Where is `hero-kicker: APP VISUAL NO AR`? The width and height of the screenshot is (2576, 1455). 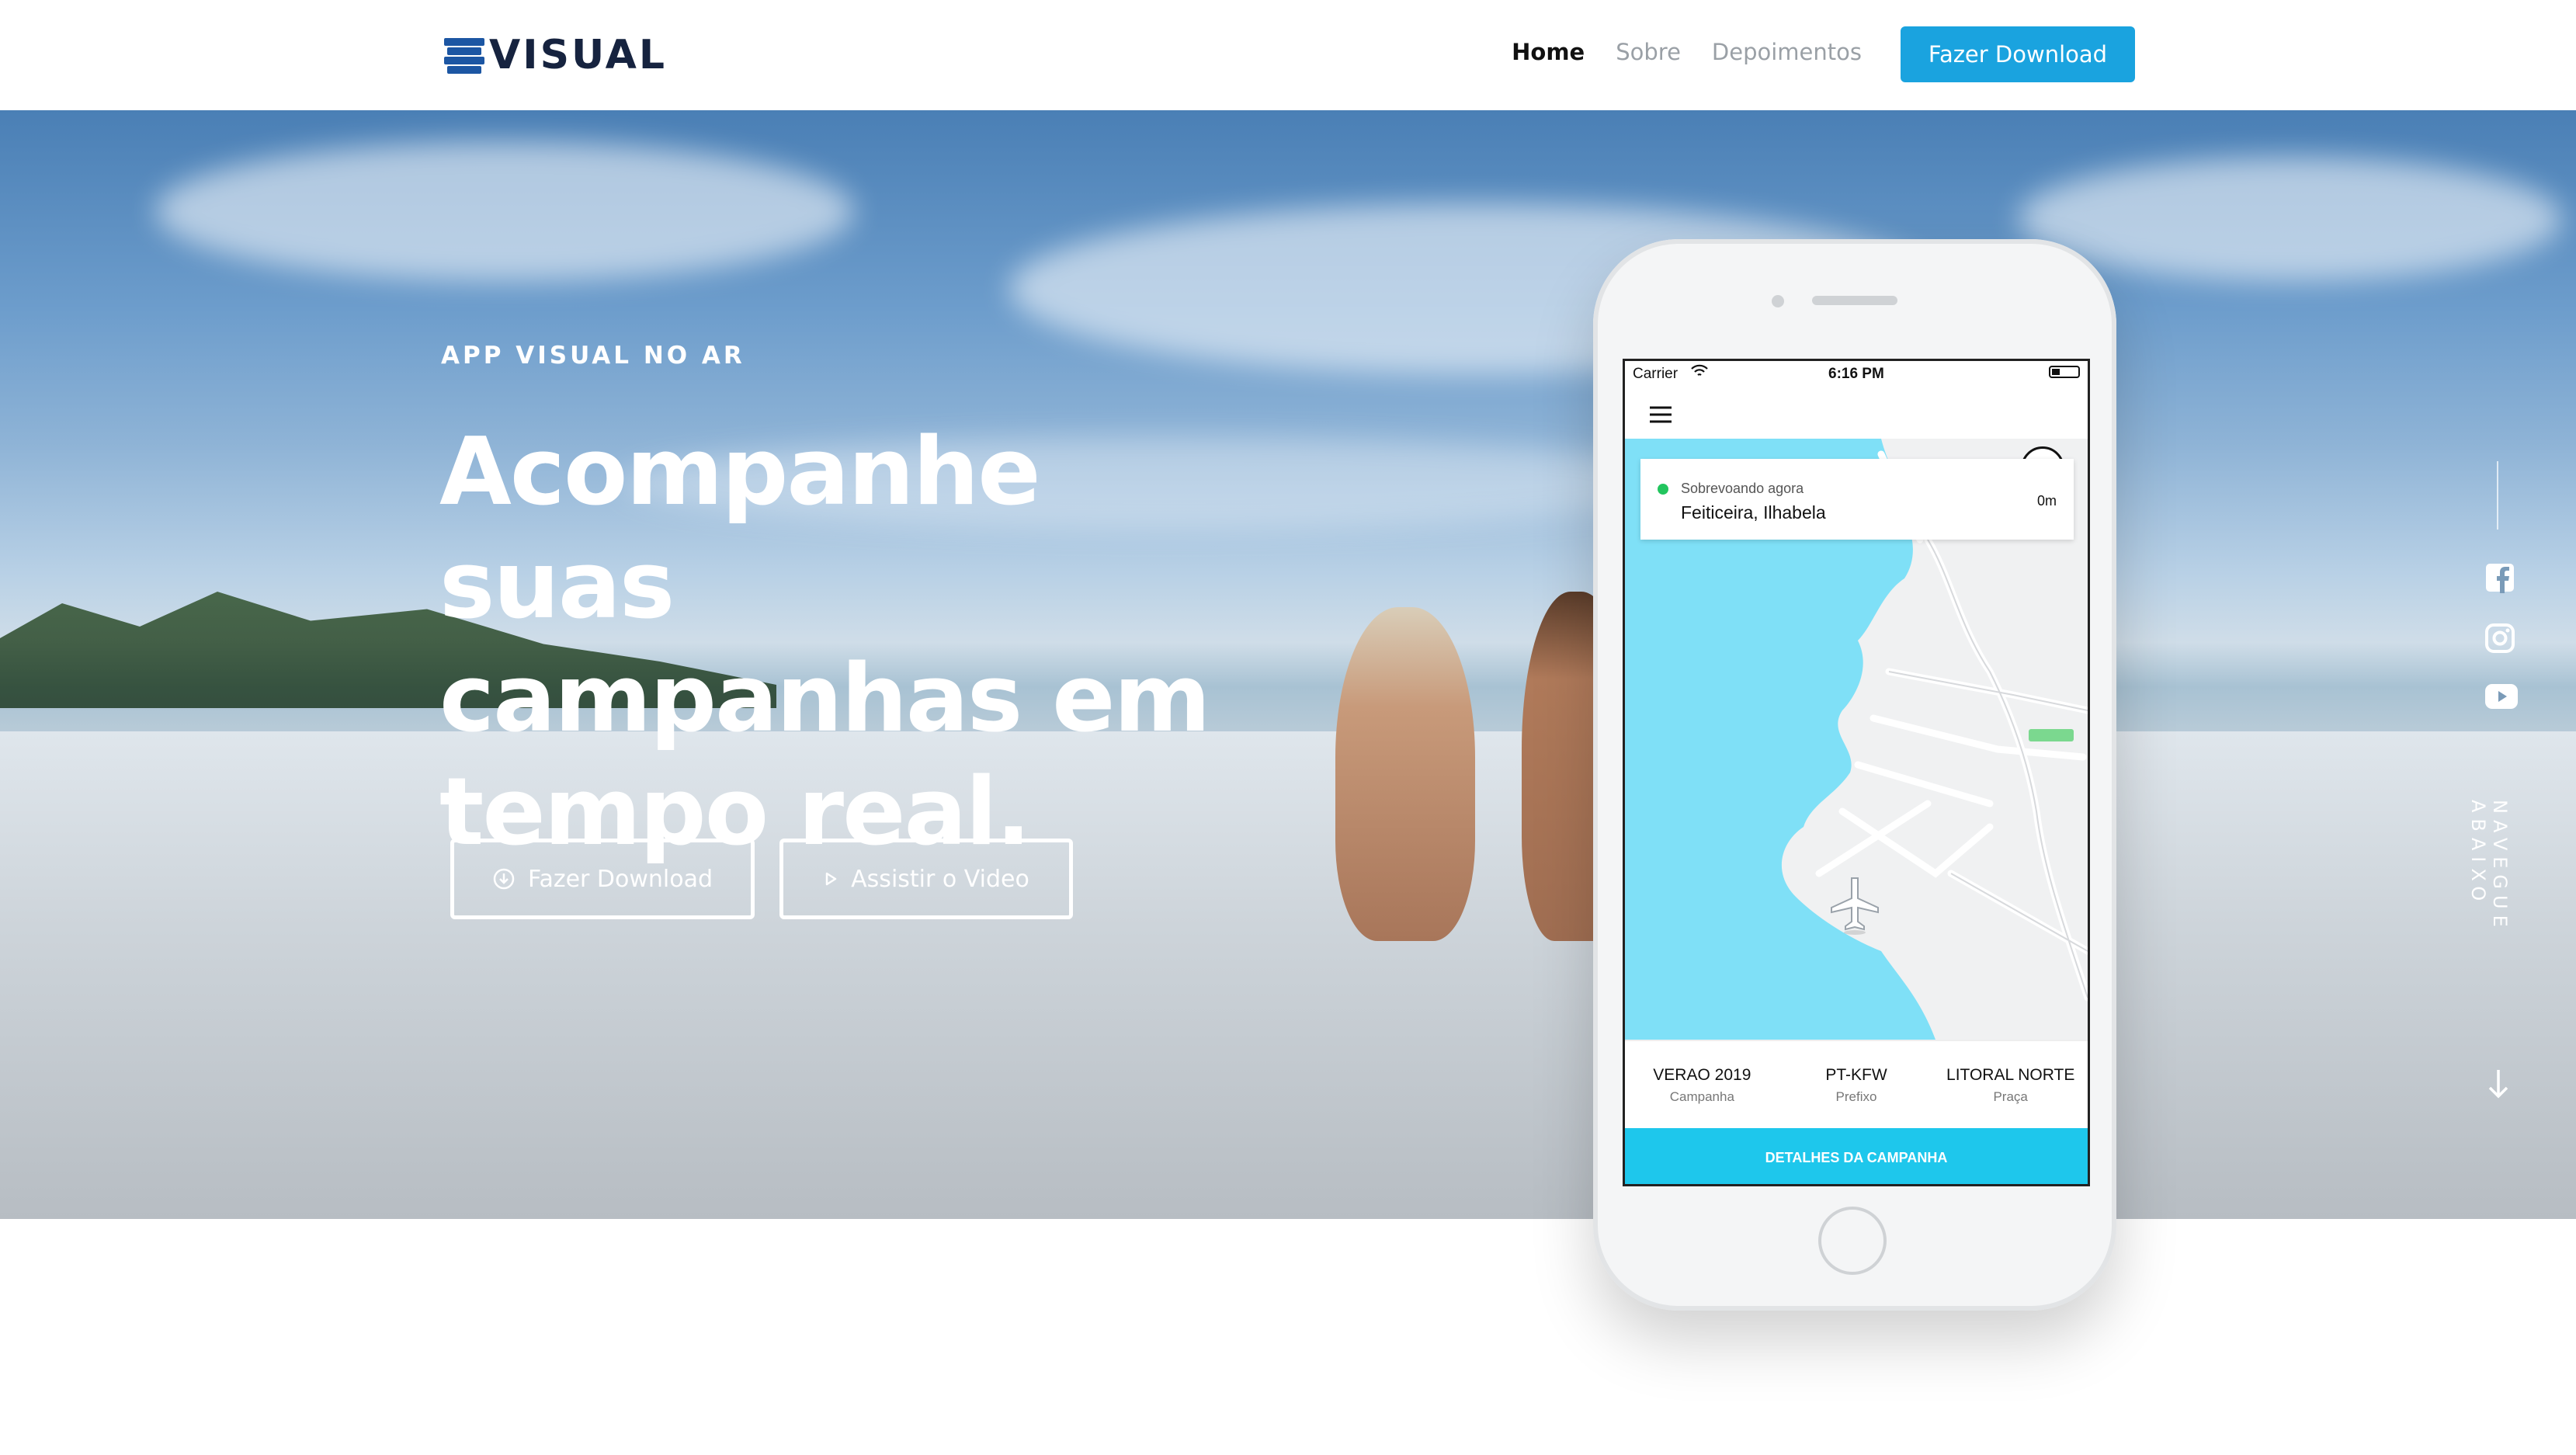 hero-kicker: APP VISUAL NO AR is located at coordinates (593, 356).